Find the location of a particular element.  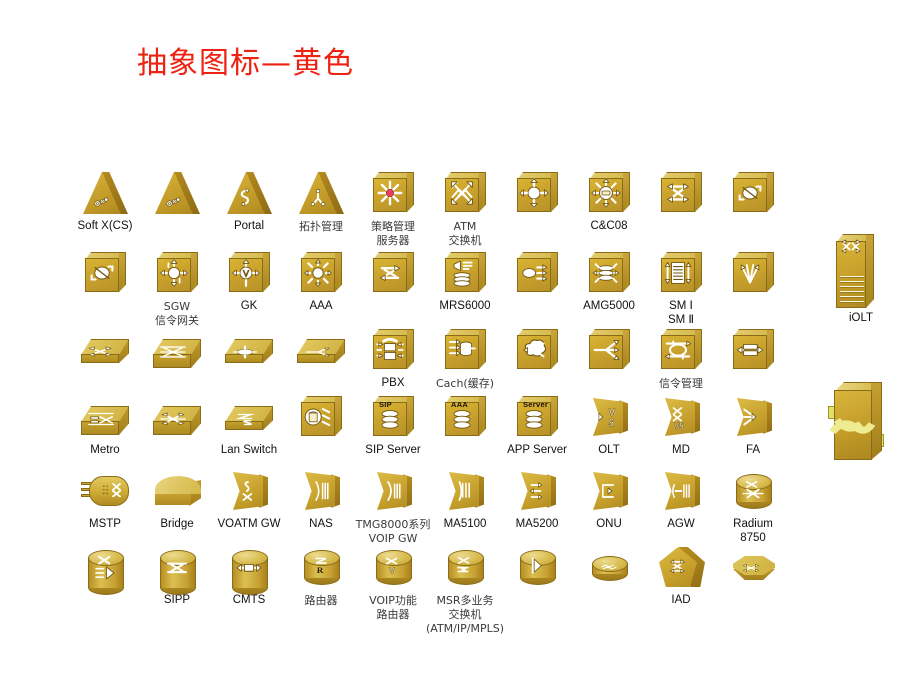

icon-label: PBX is located at coordinates (393, 383).